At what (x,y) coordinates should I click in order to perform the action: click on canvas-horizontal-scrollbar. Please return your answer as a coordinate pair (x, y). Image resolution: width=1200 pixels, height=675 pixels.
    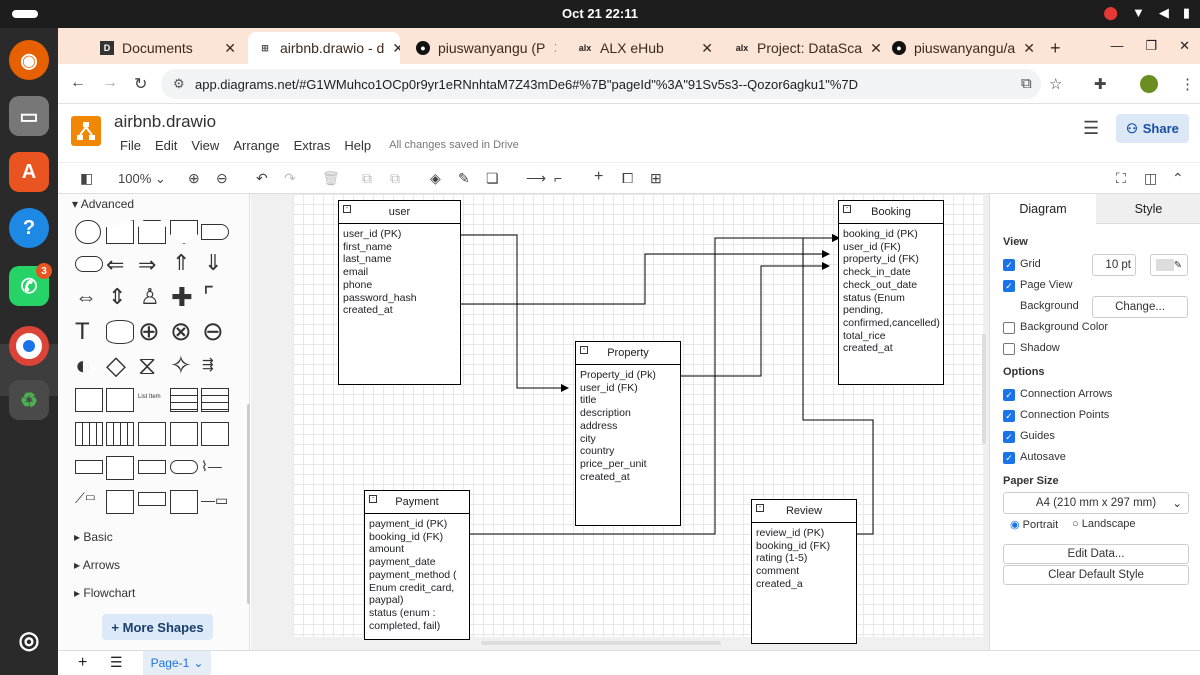
    Looking at the image, I should click on (601, 643).